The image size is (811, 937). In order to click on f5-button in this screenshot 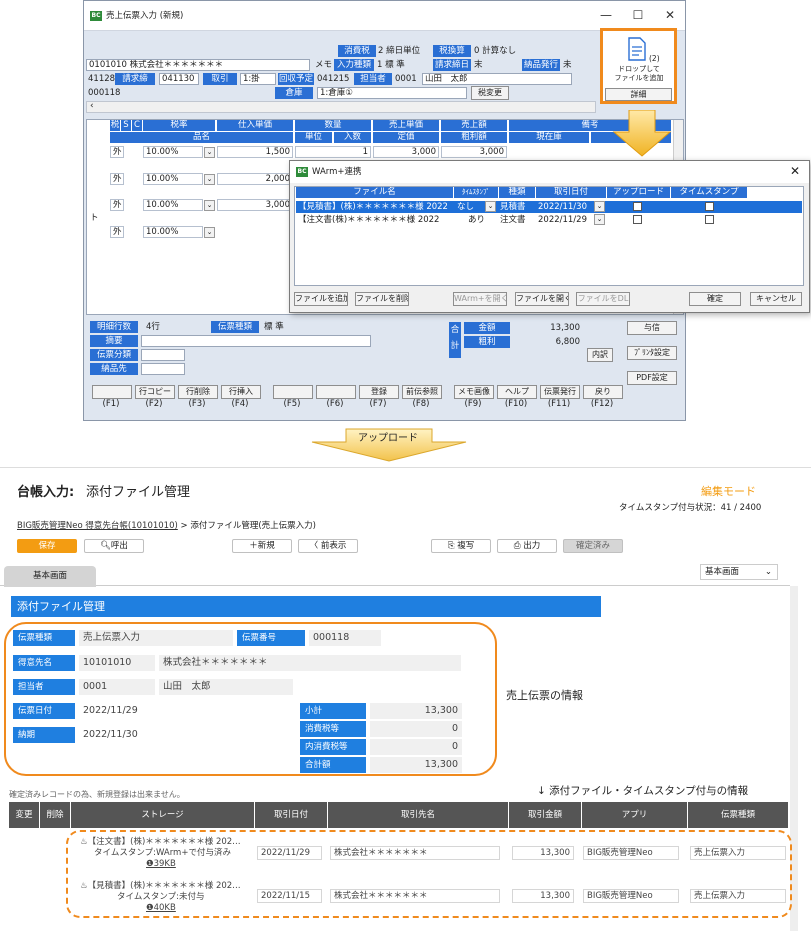, I will do `click(293, 392)`.